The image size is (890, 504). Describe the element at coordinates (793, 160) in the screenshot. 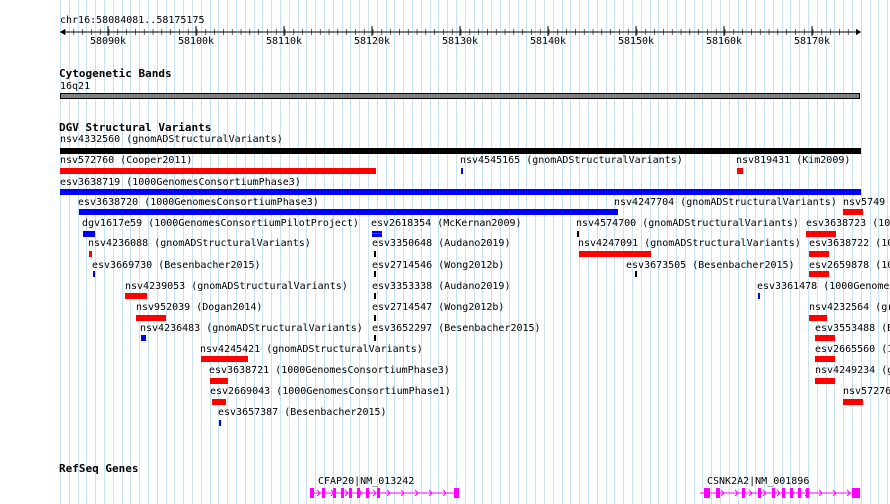

I see `variant-label: nsv819431 (Kim2009)` at that location.